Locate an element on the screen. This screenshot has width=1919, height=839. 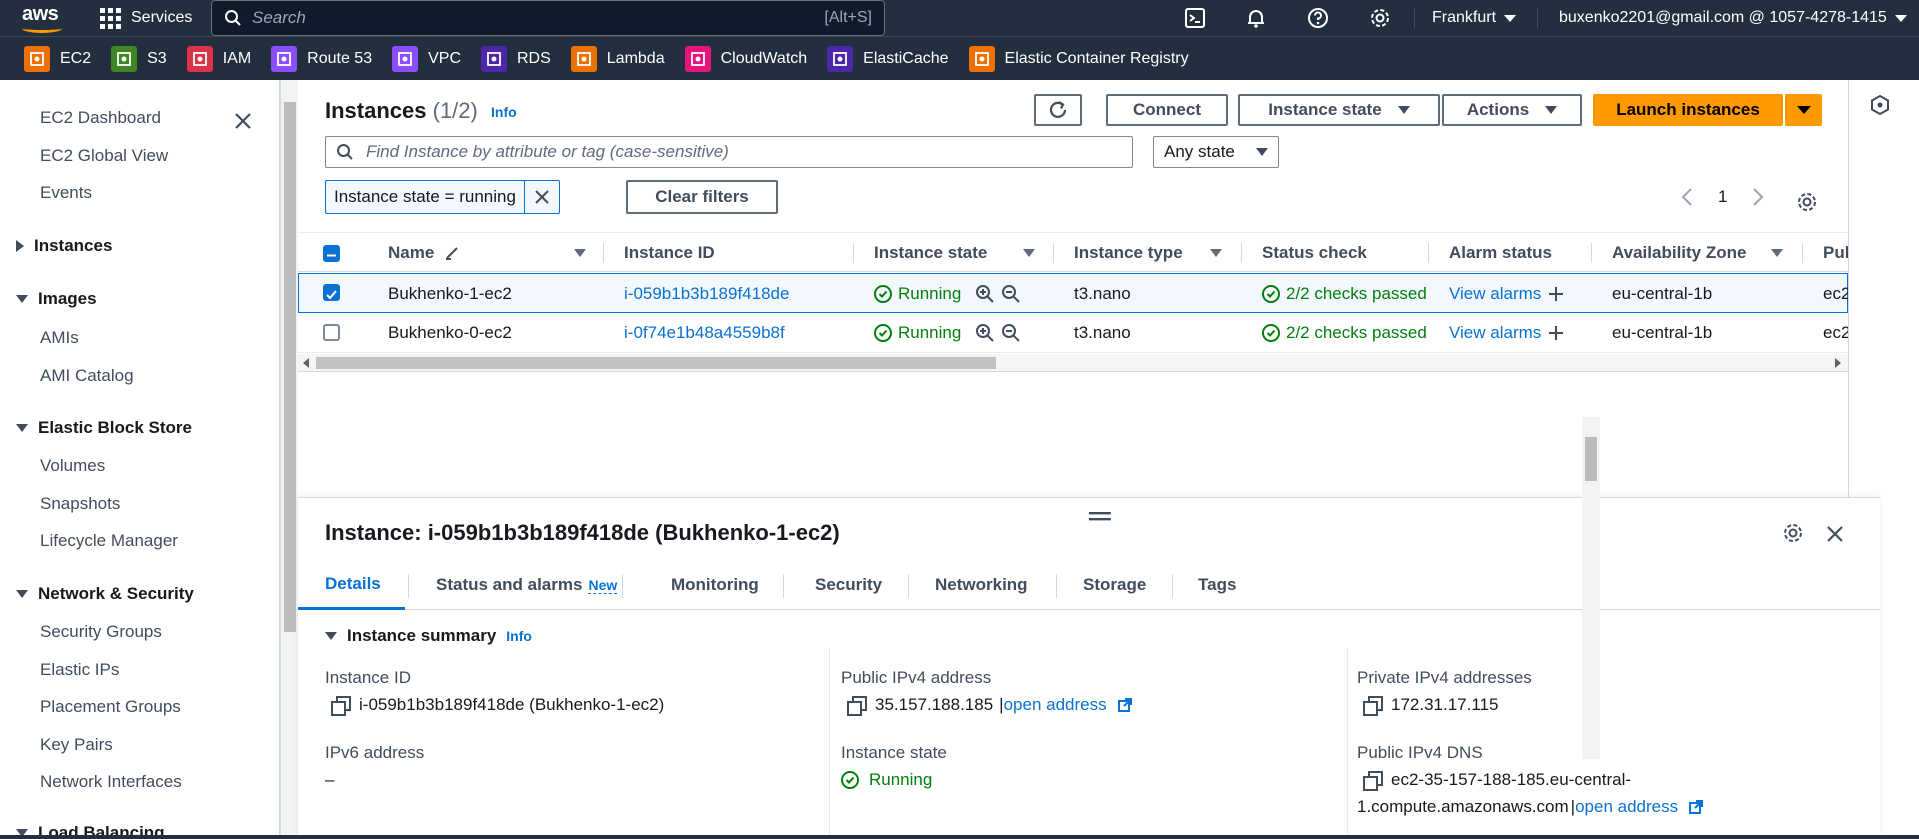
view-alarms-link: View alarms is located at coordinates (1495, 333).